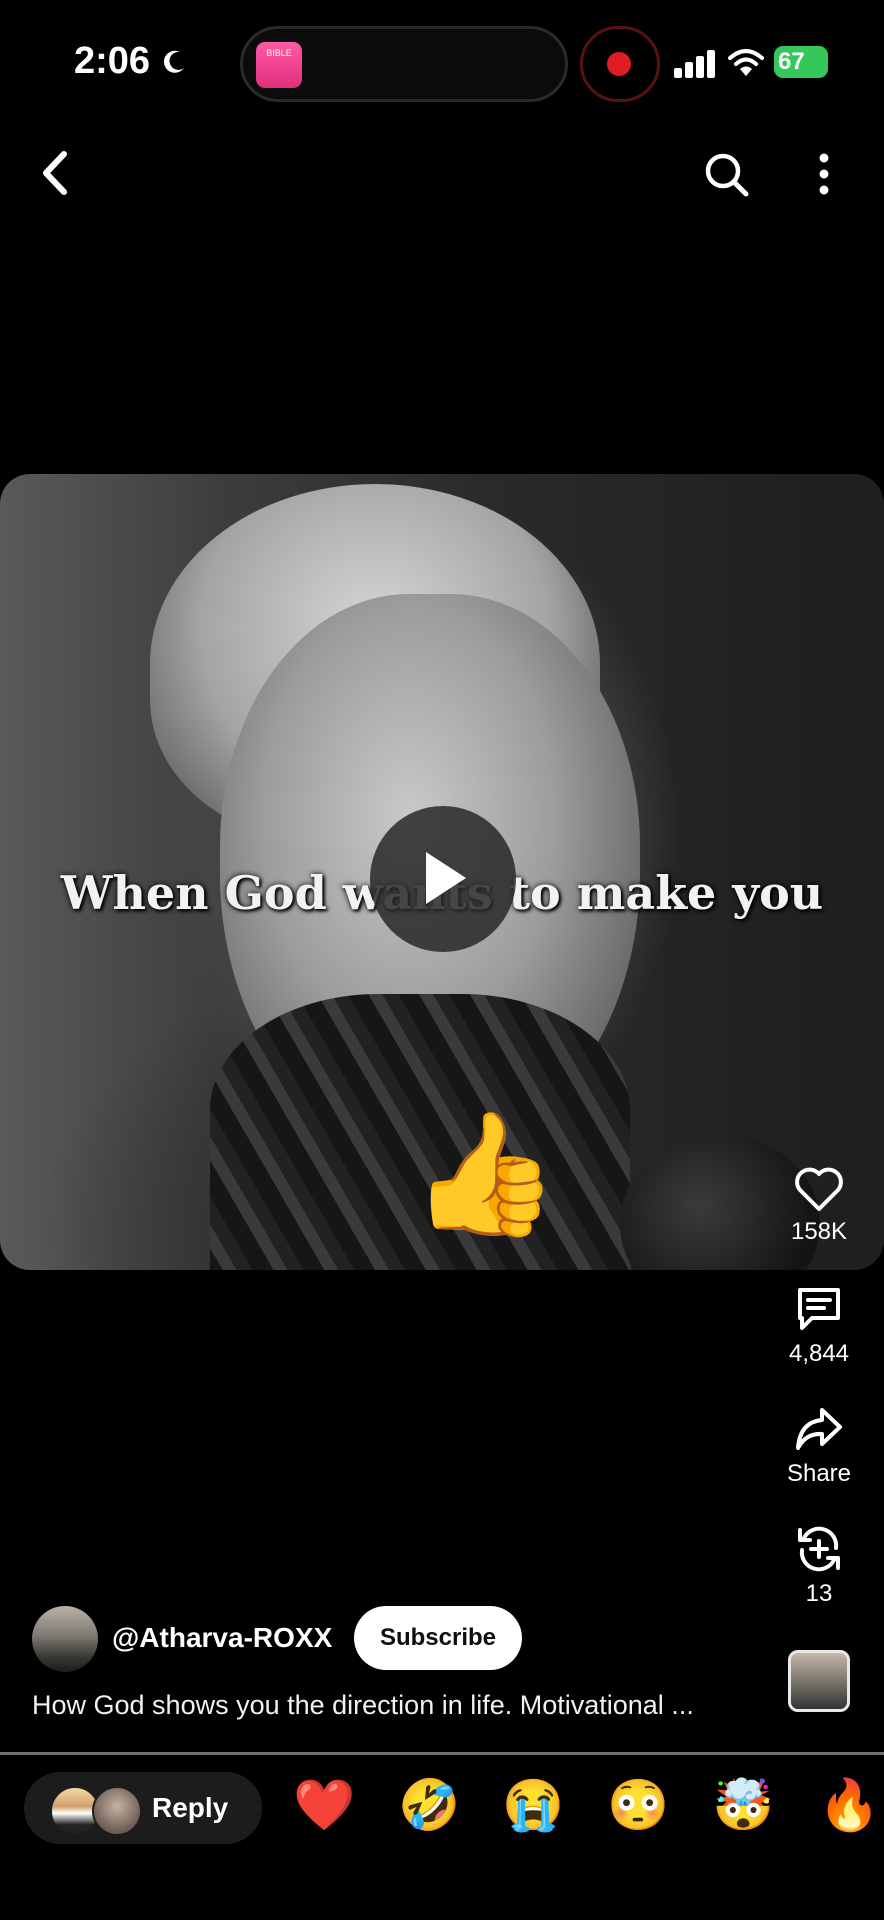 The image size is (884, 1920). I want to click on wifi-icon, so click(746, 62).